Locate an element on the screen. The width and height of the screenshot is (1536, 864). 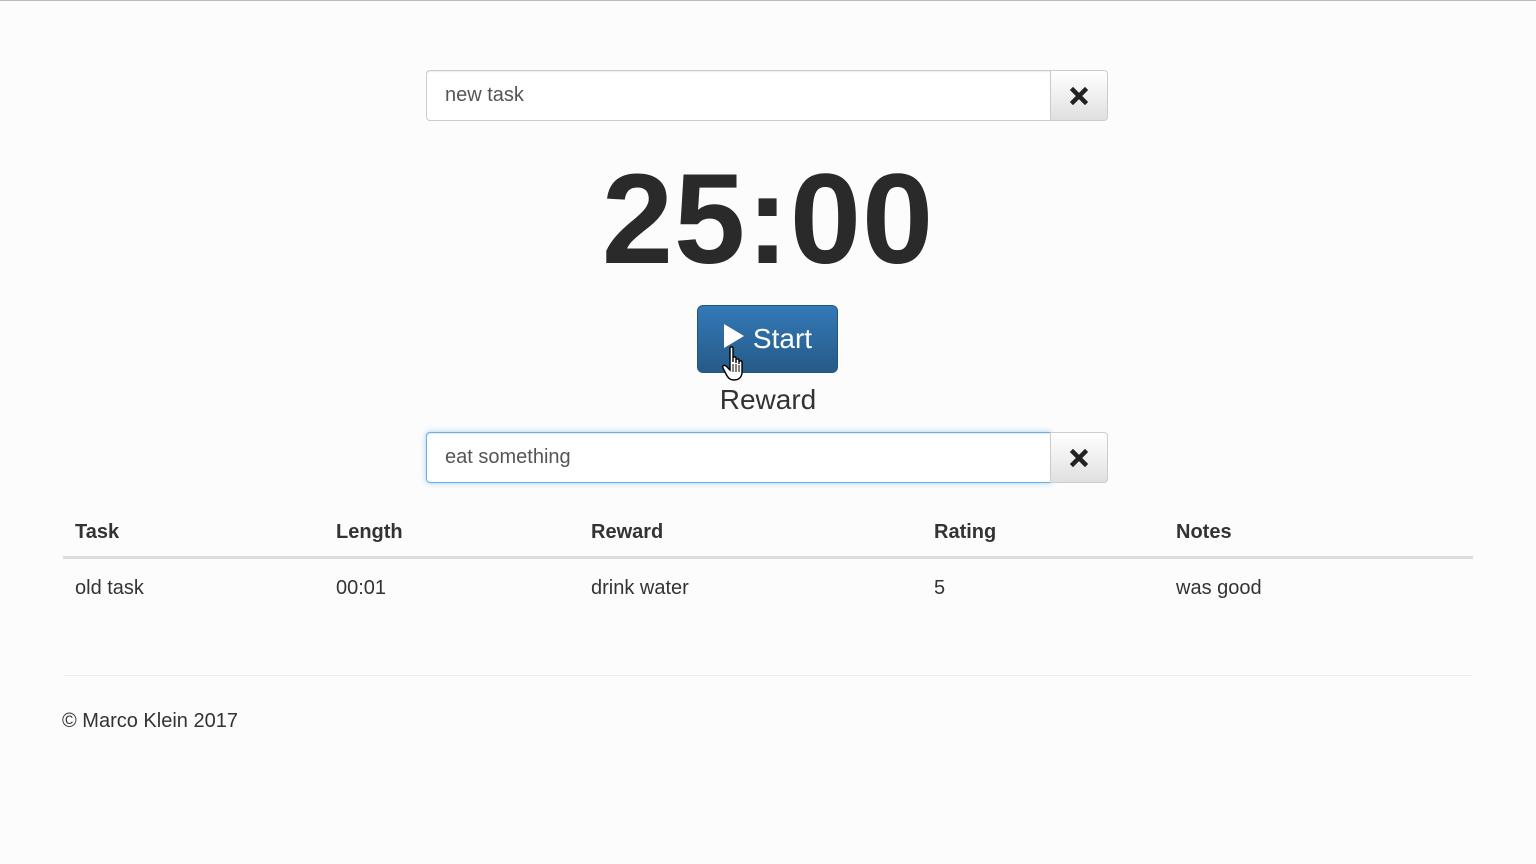
start-button: Start is located at coordinates (767, 339).